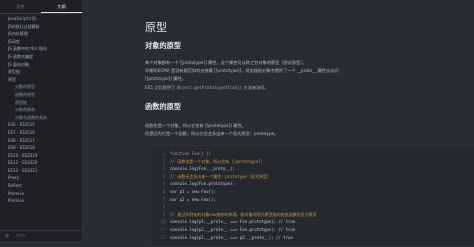 This screenshot has height=247, width=474. I want to click on code-text: function Foo() {}, so click(190, 153).